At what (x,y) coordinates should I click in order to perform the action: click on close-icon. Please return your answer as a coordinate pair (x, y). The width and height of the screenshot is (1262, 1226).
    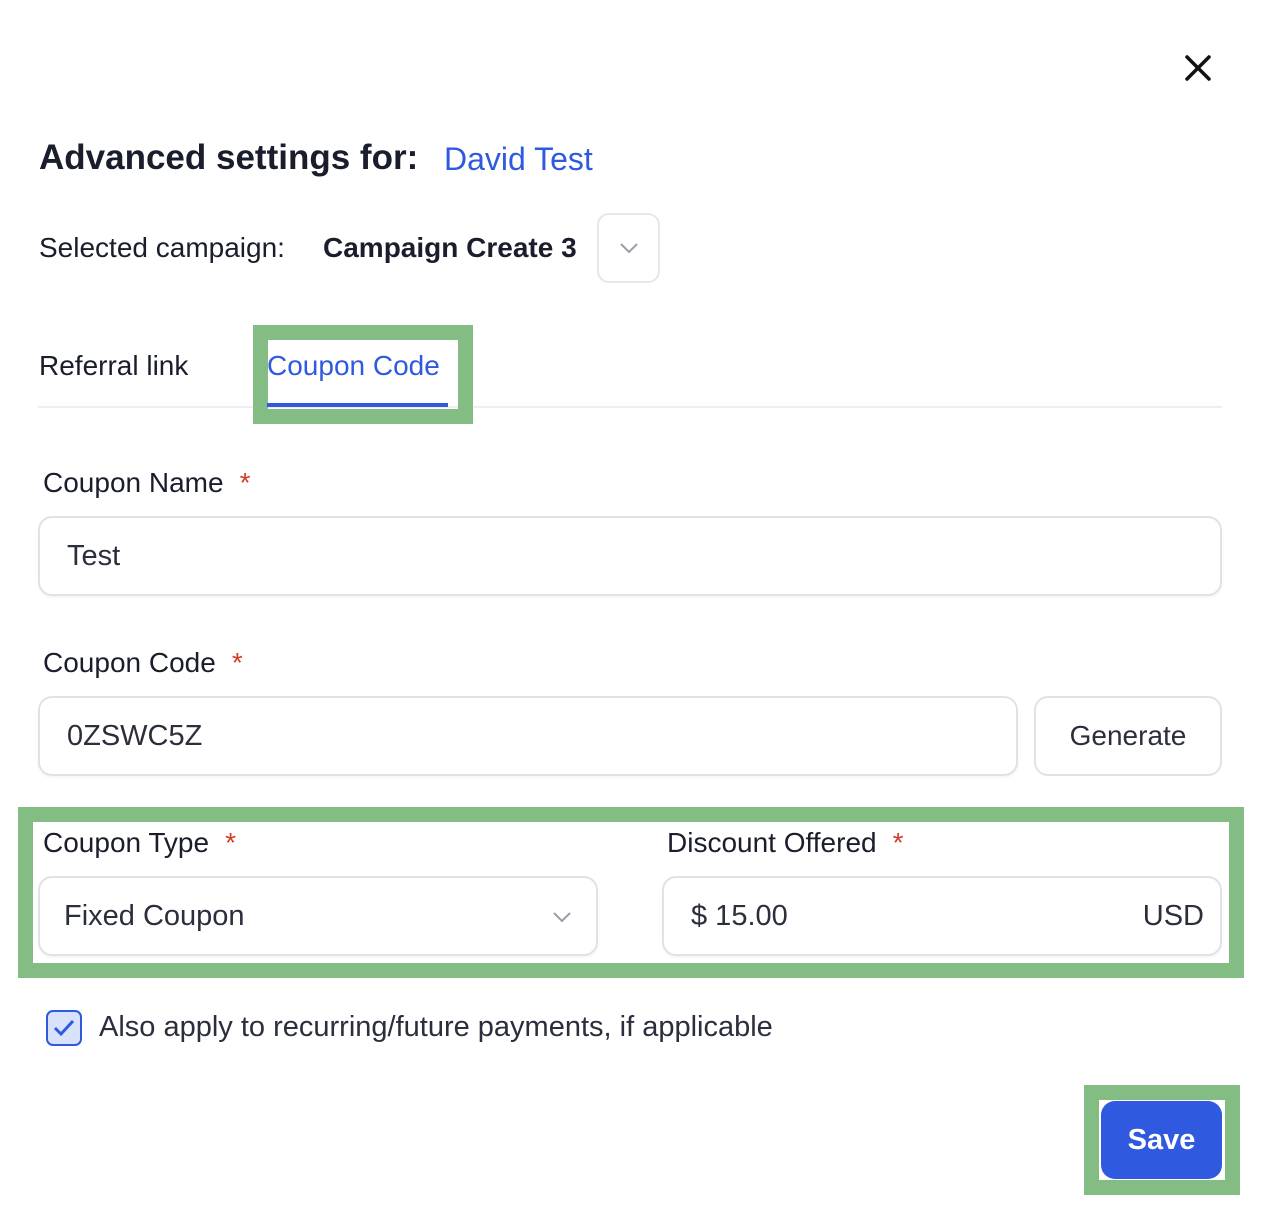
    Looking at the image, I should click on (1198, 68).